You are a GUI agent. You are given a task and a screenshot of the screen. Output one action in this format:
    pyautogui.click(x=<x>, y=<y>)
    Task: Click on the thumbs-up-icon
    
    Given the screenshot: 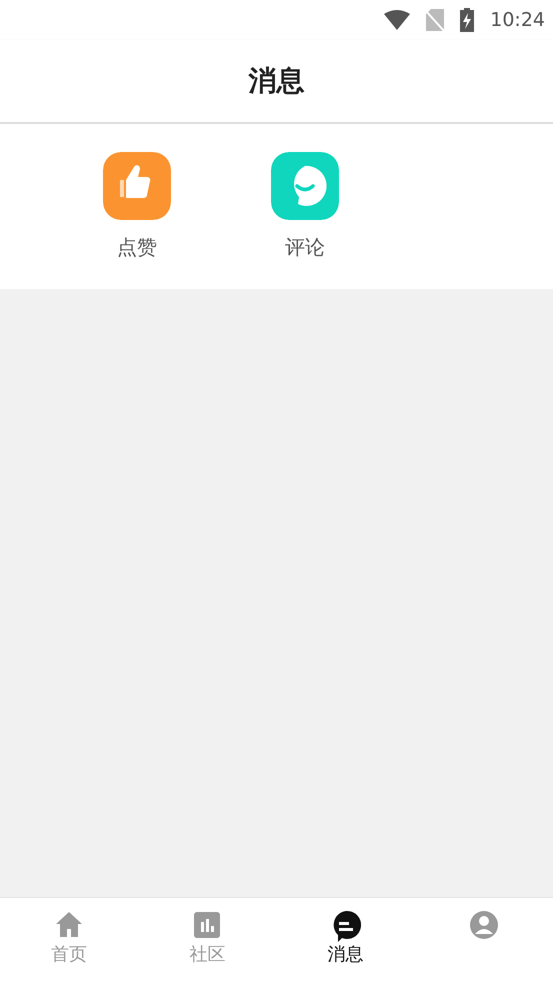 What is the action you would take?
    pyautogui.click(x=137, y=186)
    